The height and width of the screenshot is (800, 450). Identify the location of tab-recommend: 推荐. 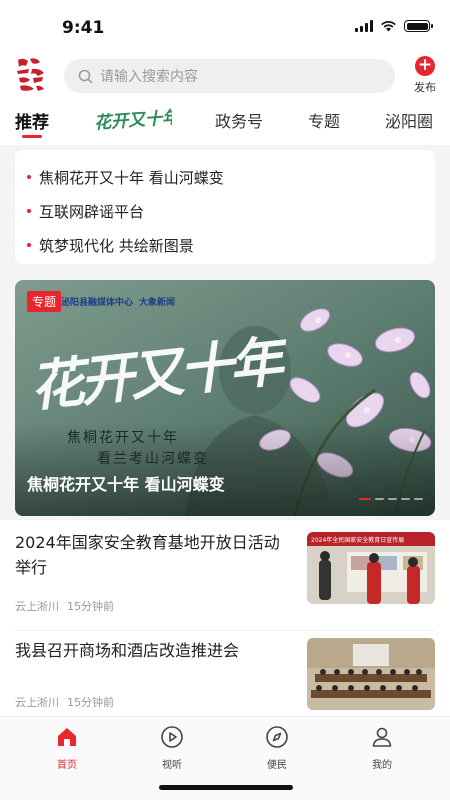
(32, 120).